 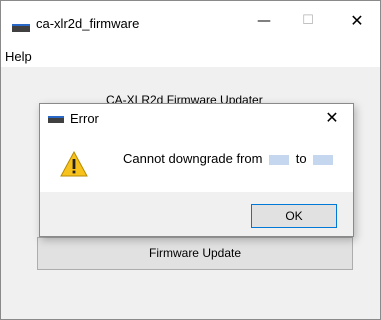 I want to click on message-middle: to, so click(x=301, y=158).